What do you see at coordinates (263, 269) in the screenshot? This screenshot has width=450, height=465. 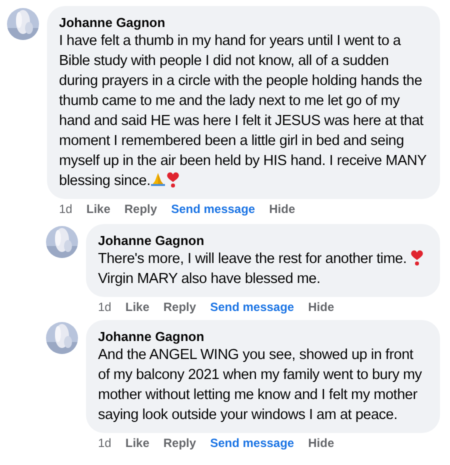 I see `comment-text: There's more, I will leave the rest for another time. Virgin MARY also have blessed me.` at bounding box center [263, 269].